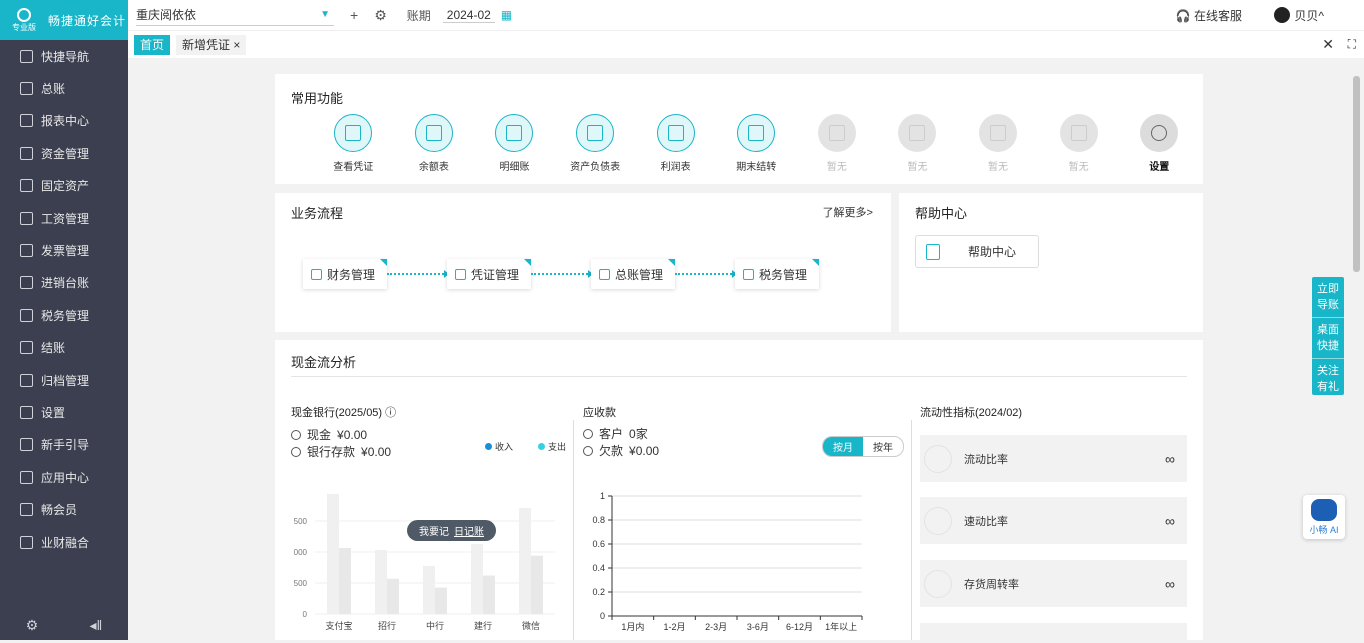 This screenshot has width=1364, height=643. I want to click on receivable-title: 应收款, so click(599, 413).